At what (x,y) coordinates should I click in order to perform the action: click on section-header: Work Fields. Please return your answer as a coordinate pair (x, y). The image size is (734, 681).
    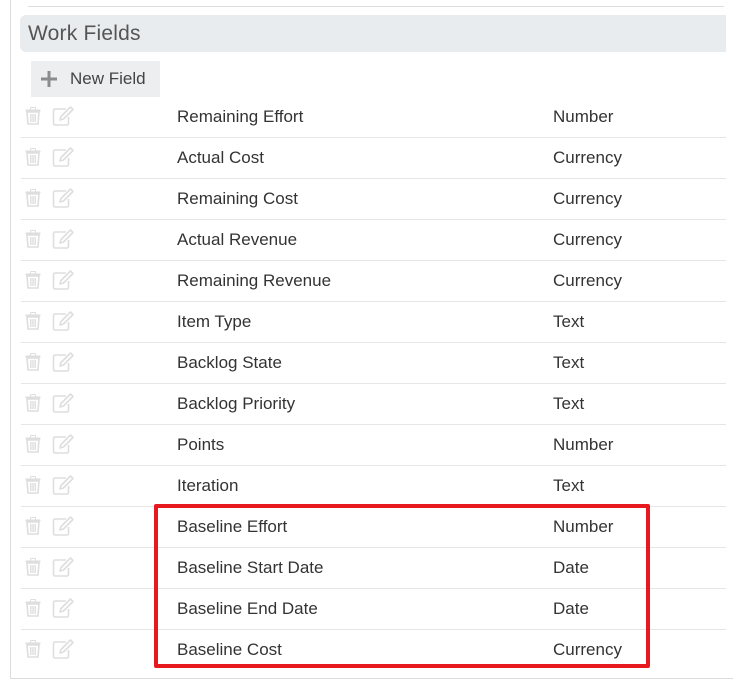
    Looking at the image, I should click on (373, 33).